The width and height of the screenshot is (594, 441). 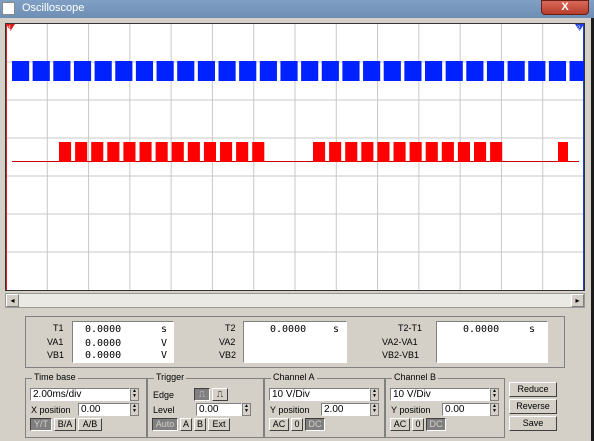 What do you see at coordinates (200, 424) in the screenshot?
I see `trigger-b-button: B` at bounding box center [200, 424].